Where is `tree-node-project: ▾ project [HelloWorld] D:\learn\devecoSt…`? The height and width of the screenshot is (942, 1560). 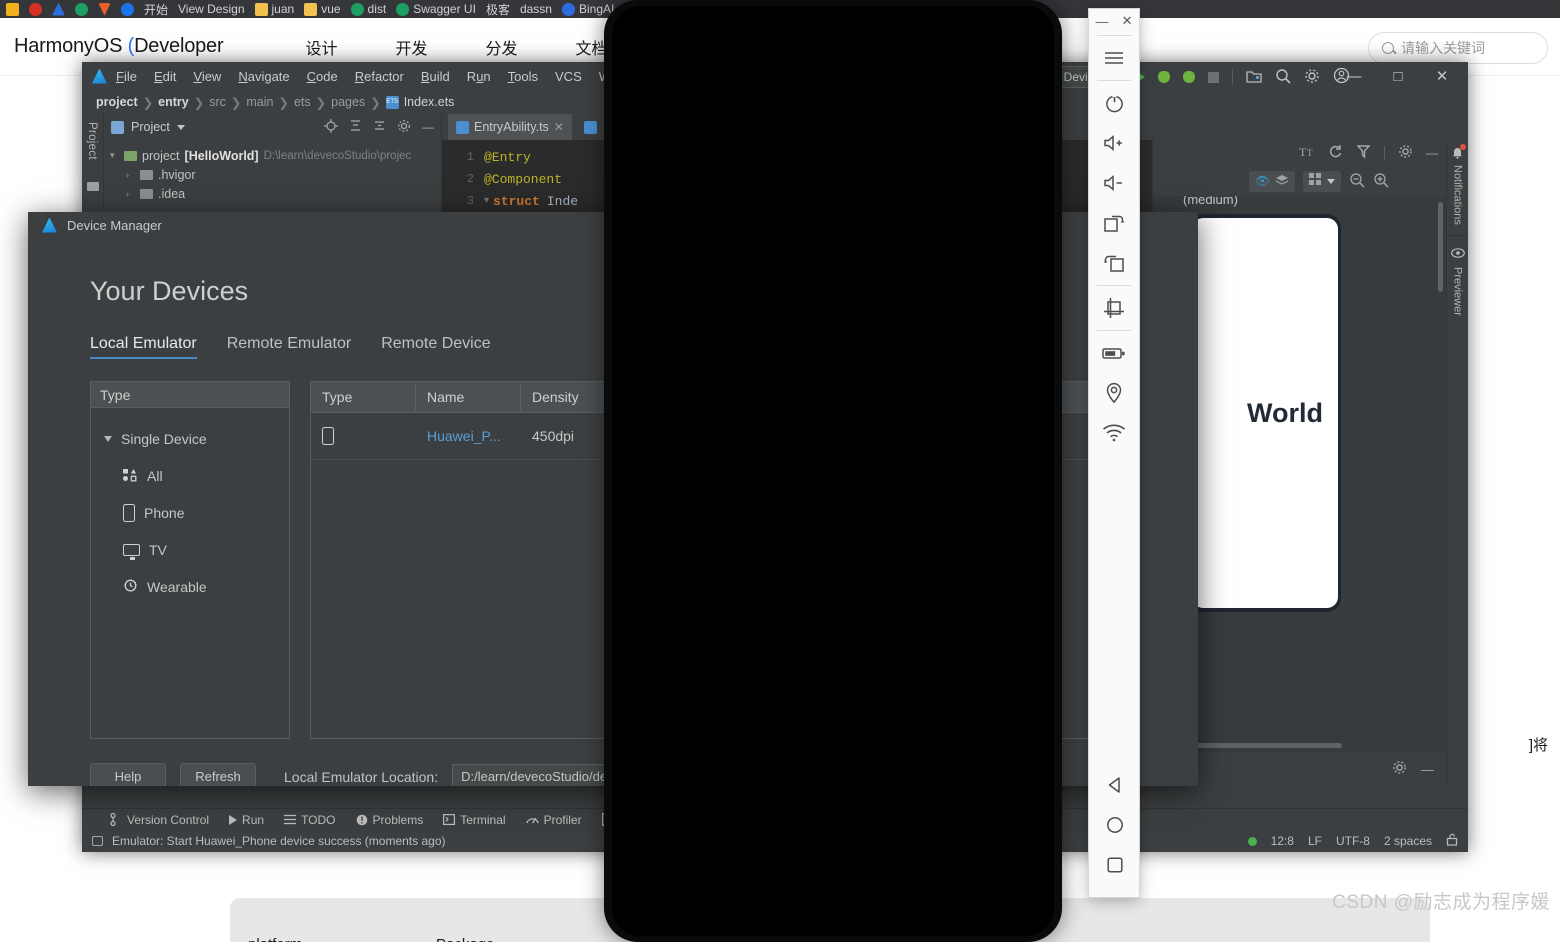
tree-node-project: ▾ project [HelloWorld] D:\learn\devecoSt… is located at coordinates (275, 155).